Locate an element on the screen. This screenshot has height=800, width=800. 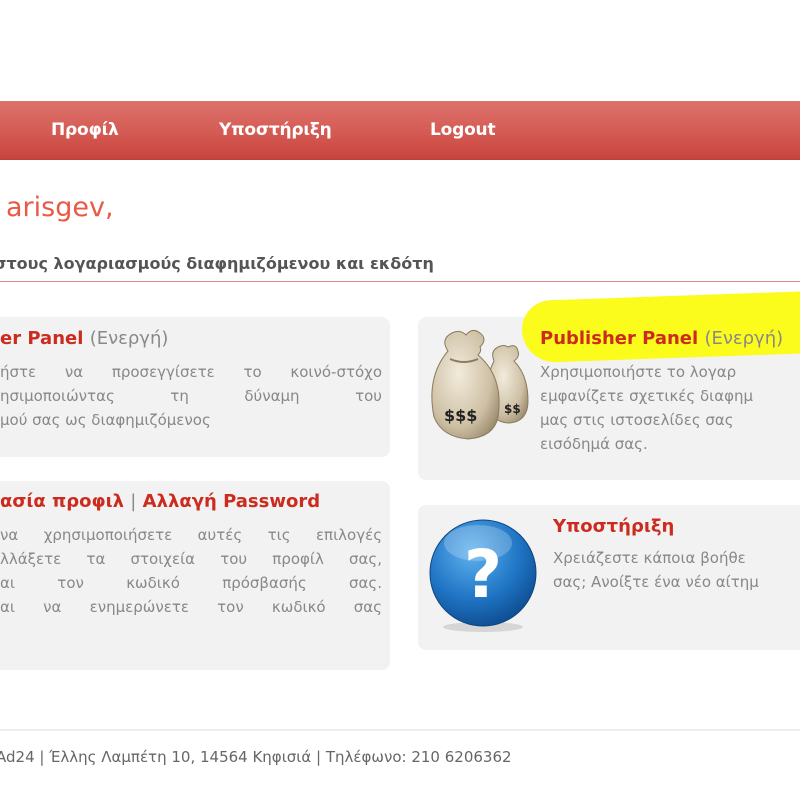
nav-profile-link: Προφίλ is located at coordinates (85, 130).